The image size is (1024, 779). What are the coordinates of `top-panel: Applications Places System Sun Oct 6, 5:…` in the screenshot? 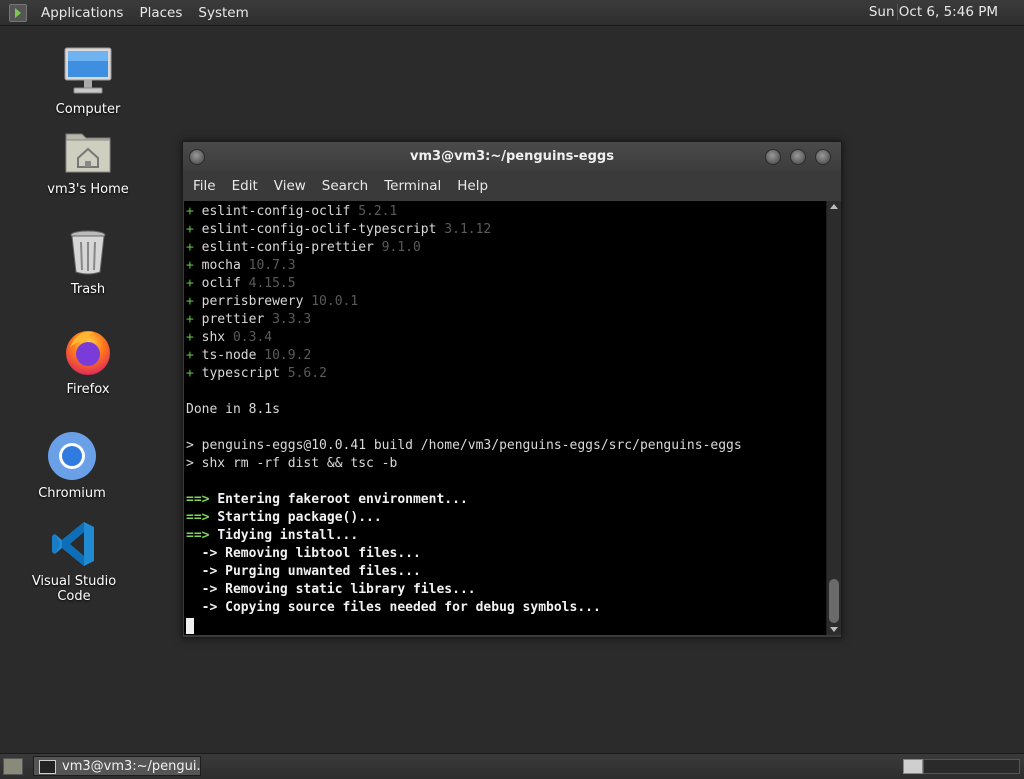 It's located at (512, 13).